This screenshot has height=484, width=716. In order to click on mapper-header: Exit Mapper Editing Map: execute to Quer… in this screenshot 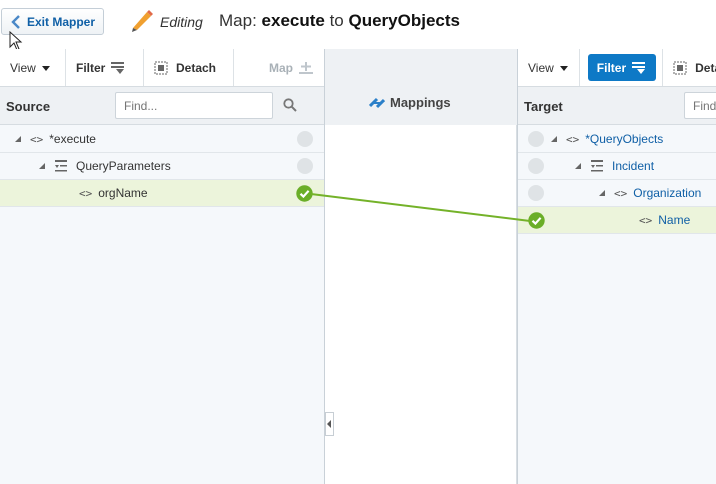, I will do `click(358, 25)`.